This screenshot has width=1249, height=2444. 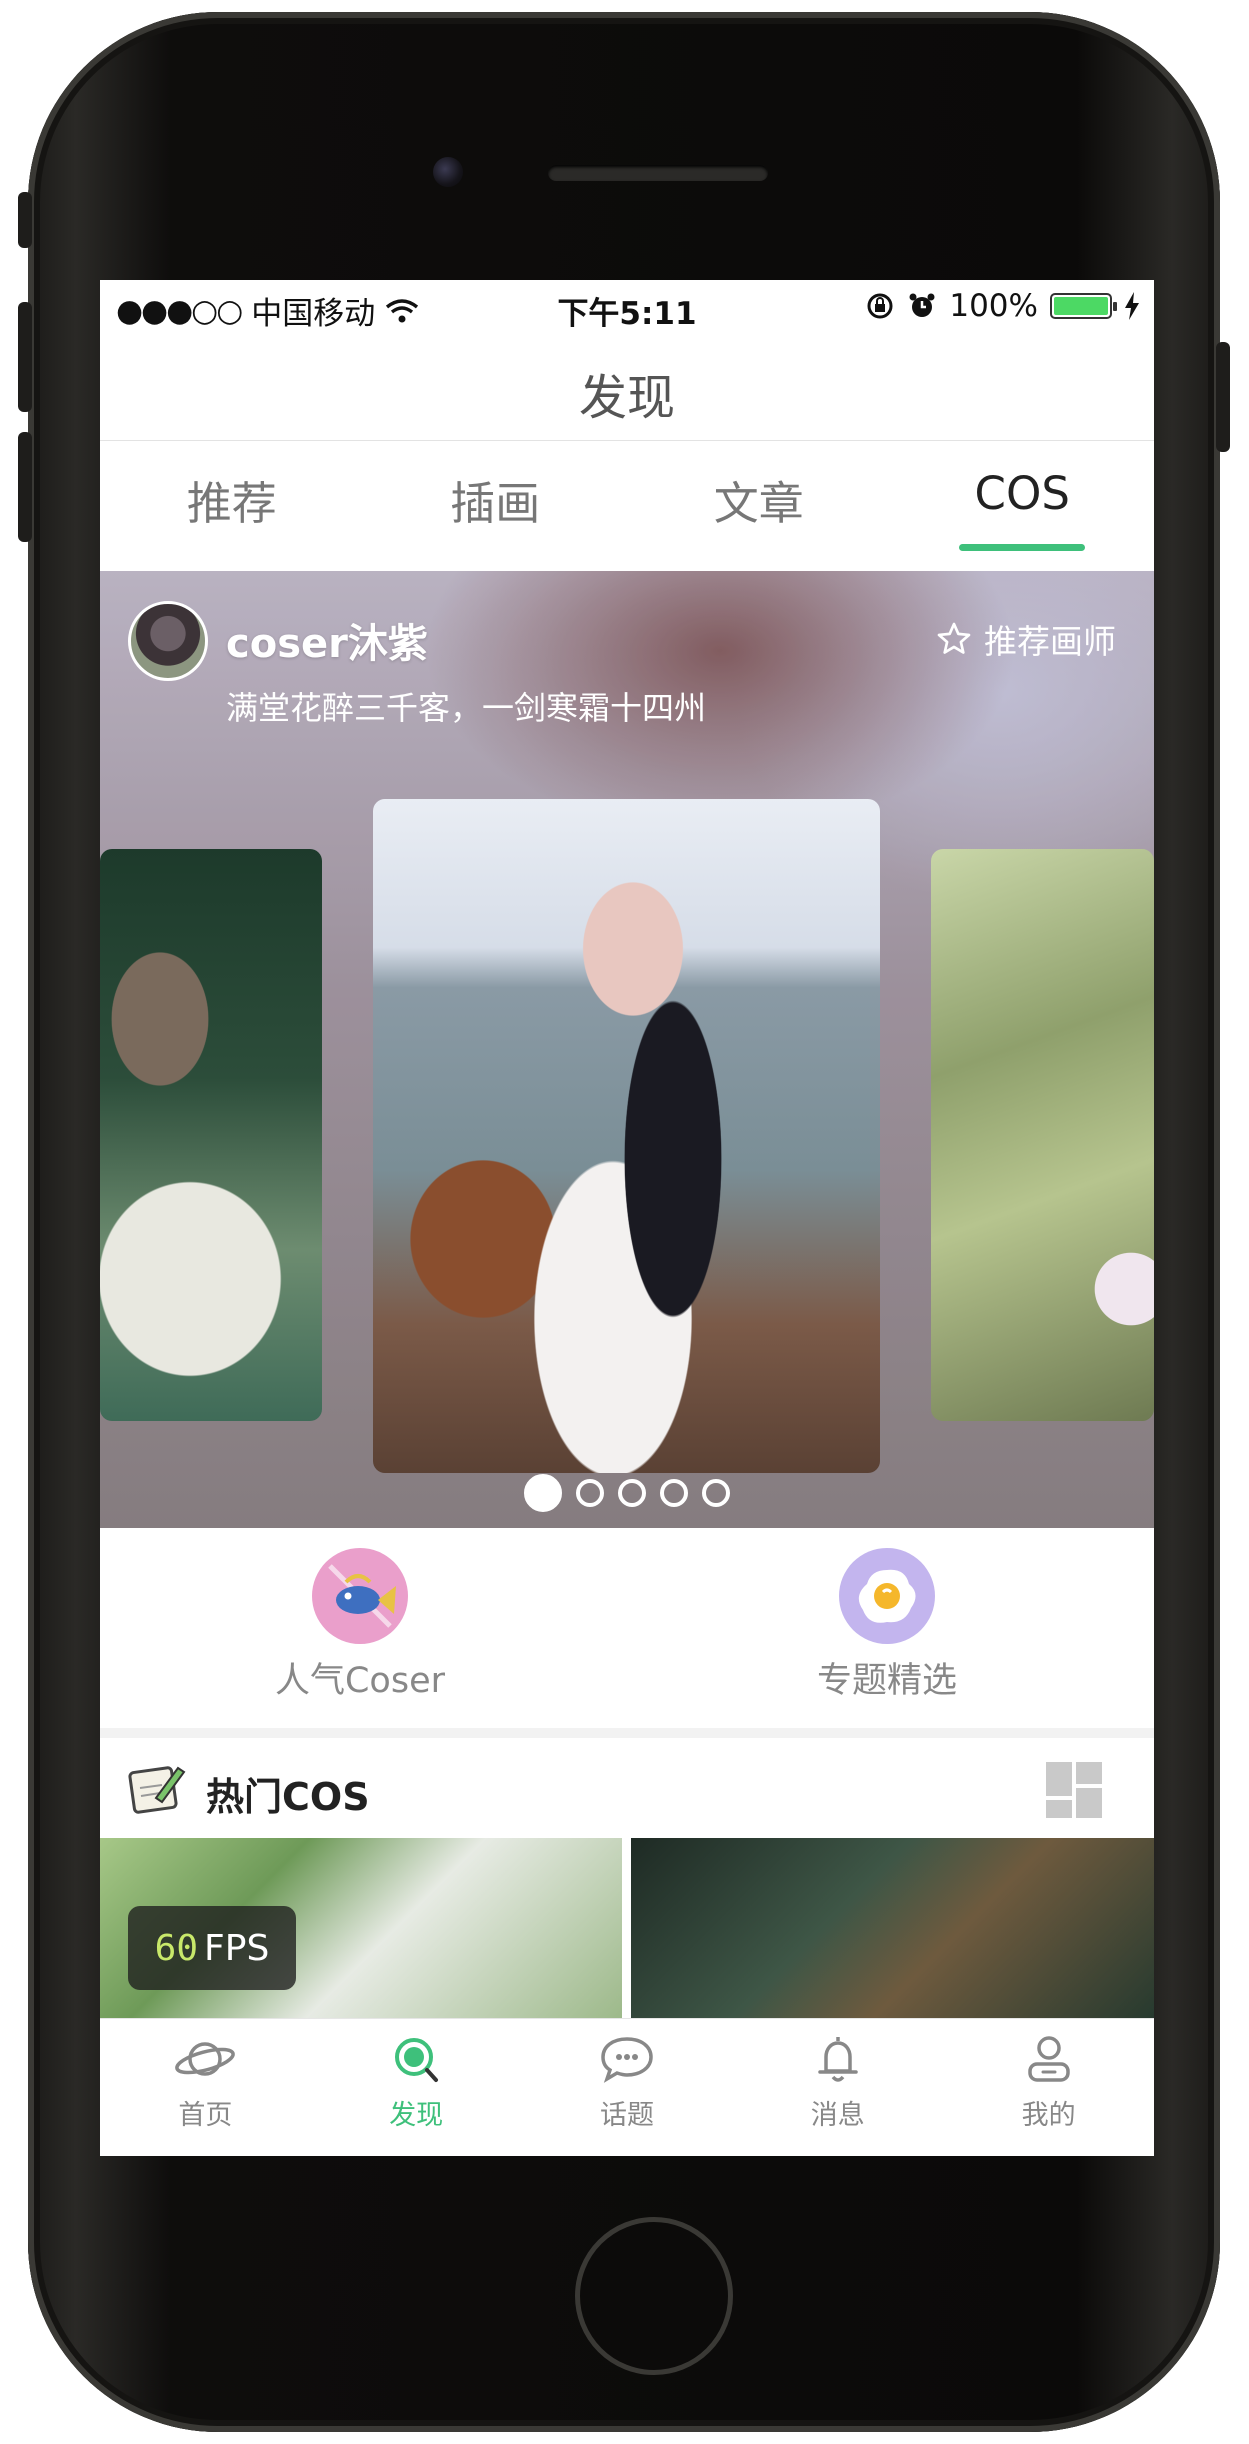 I want to click on page-title: 发现, so click(x=626, y=398).